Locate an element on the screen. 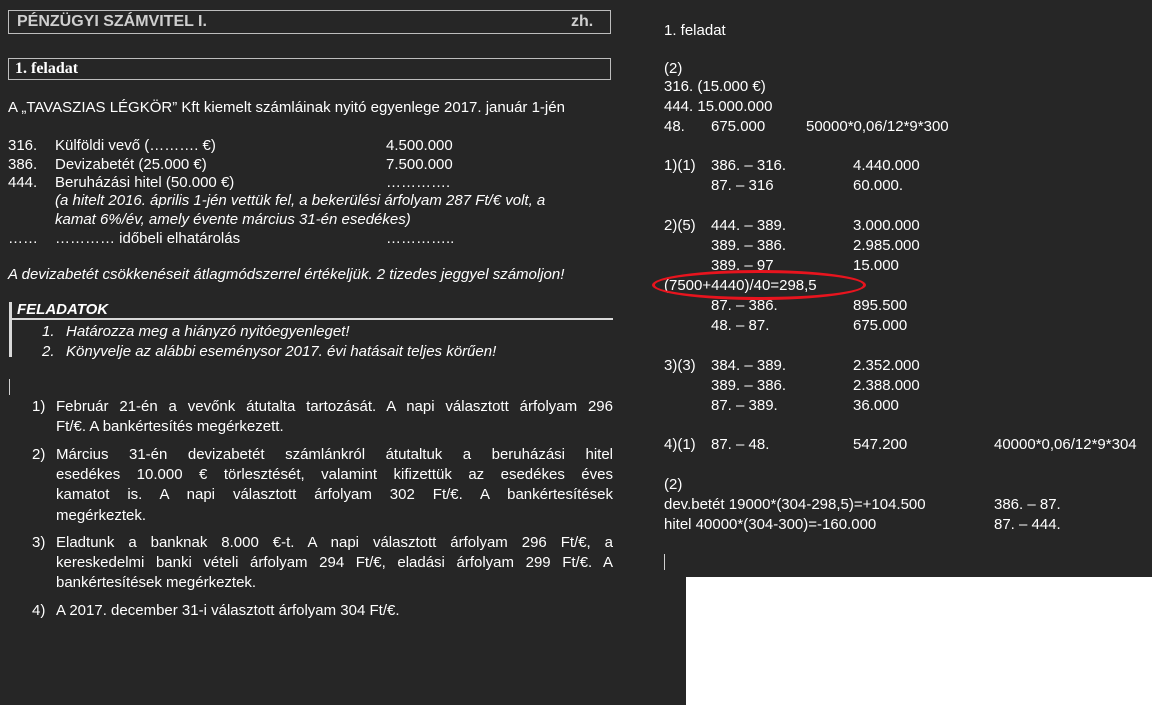 The width and height of the screenshot is (1152, 705). blank-area is located at coordinates (919, 641).